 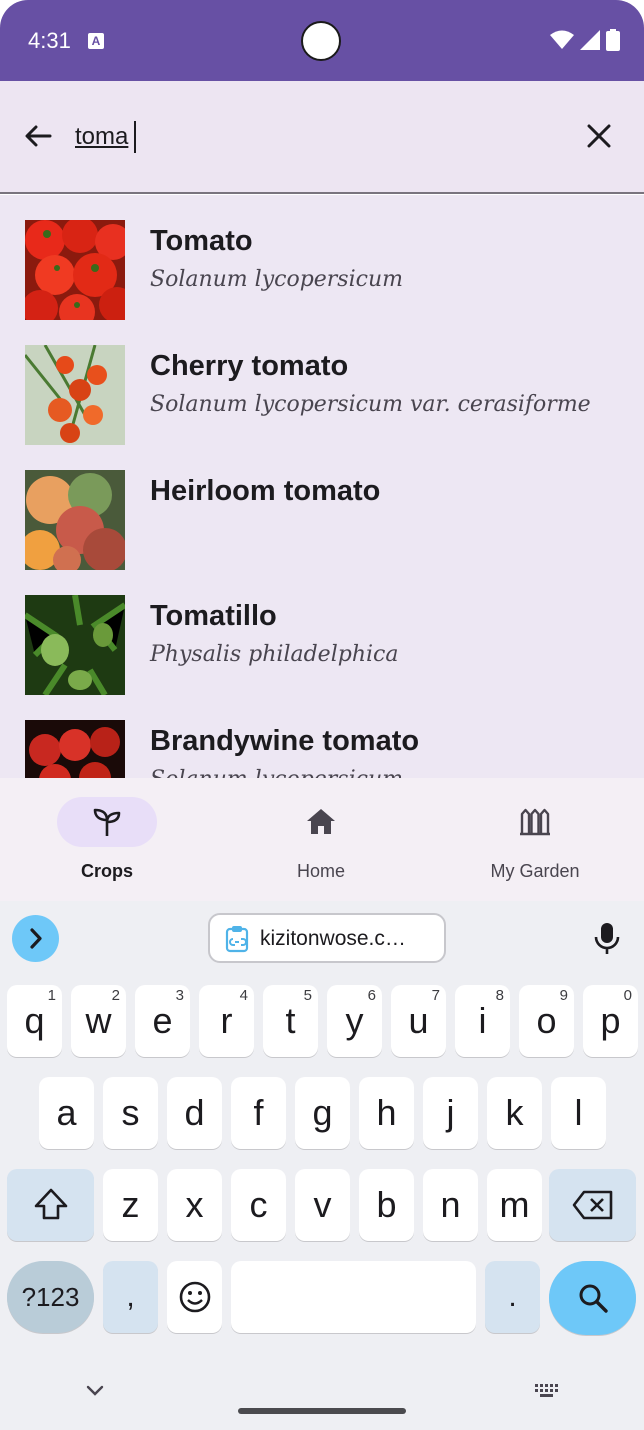 I want to click on search-bar, so click(x=322, y=137).